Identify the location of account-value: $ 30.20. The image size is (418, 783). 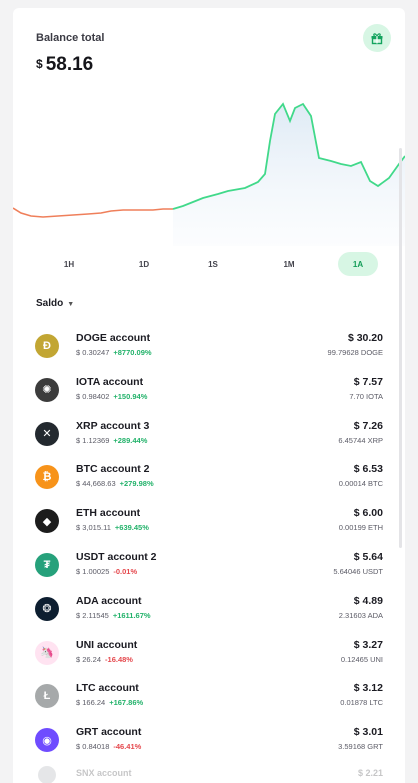
(365, 338).